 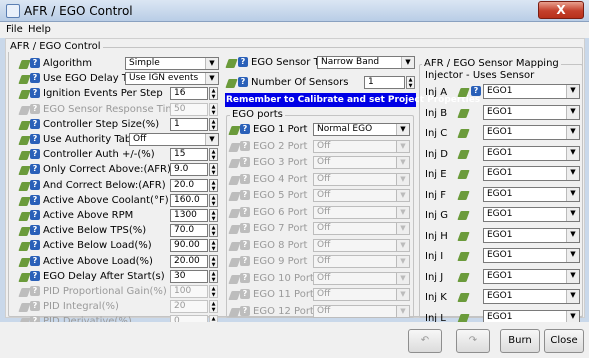 What do you see at coordinates (280, 129) in the screenshot?
I see `ego-port-label: EGO 1 Port` at bounding box center [280, 129].